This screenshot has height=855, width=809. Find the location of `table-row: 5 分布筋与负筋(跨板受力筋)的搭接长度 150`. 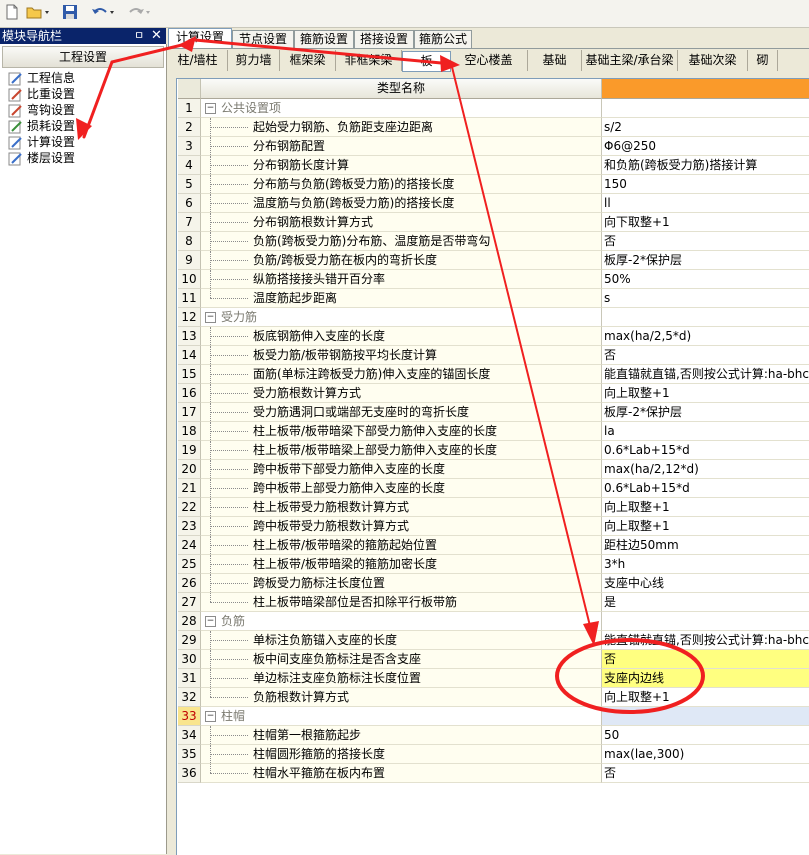

table-row: 5 分布筋与负筋(跨板受力筋)的搭接长度 150 is located at coordinates (493, 184).